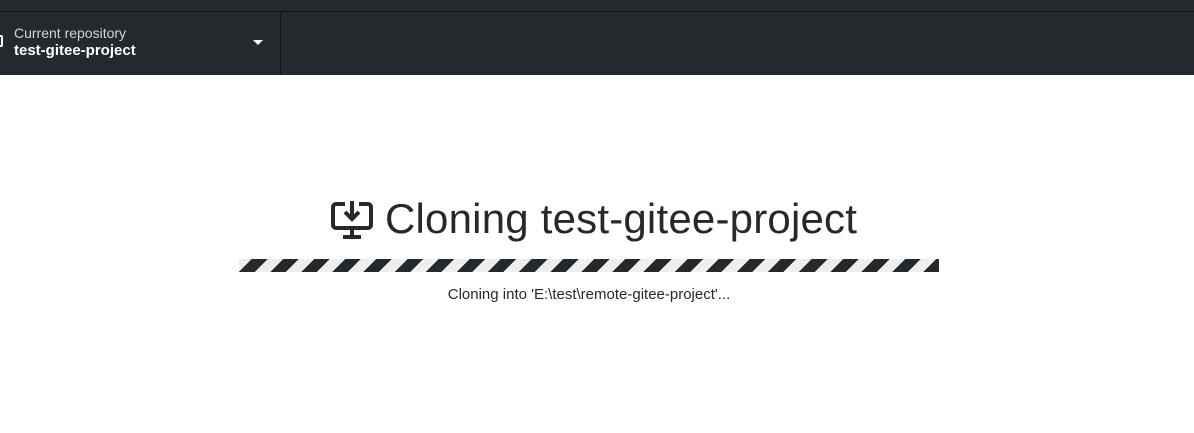  What do you see at coordinates (70, 33) in the screenshot?
I see `current-repository-label: Current repository` at bounding box center [70, 33].